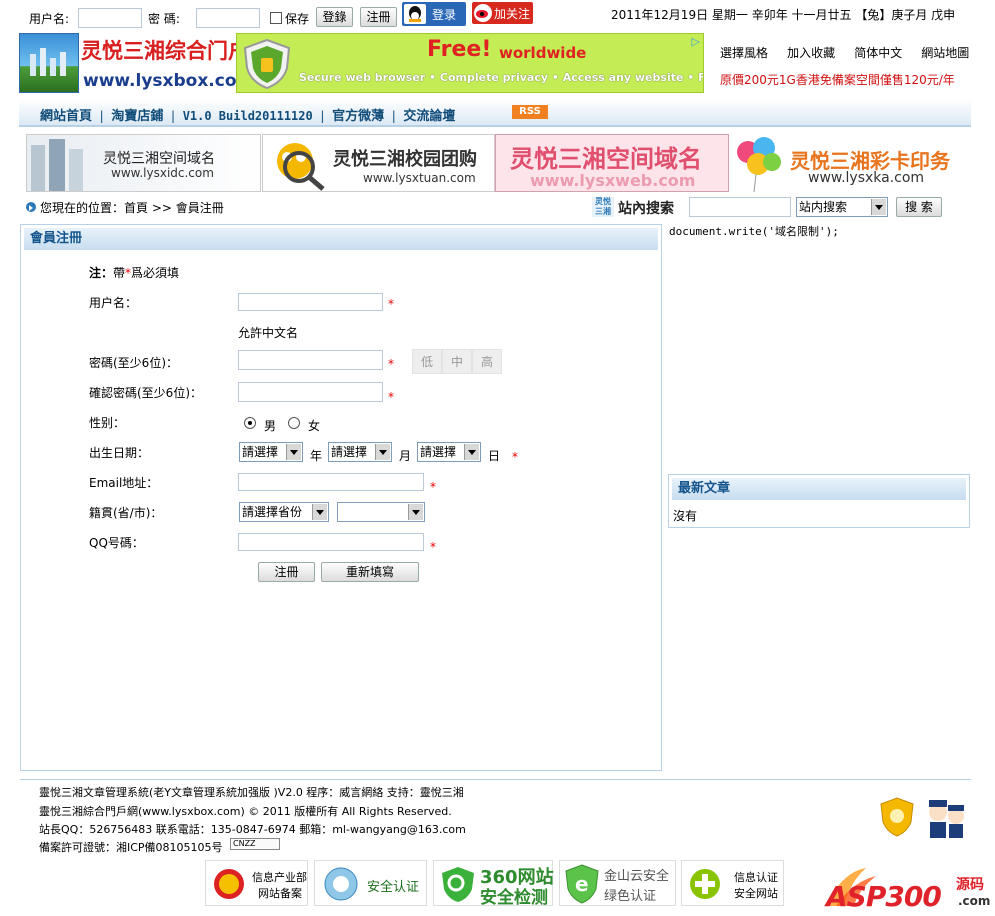 The height and width of the screenshot is (916, 995). Describe the element at coordinates (358, 116) in the screenshot. I see `nav-weibo: 官方微薄` at that location.